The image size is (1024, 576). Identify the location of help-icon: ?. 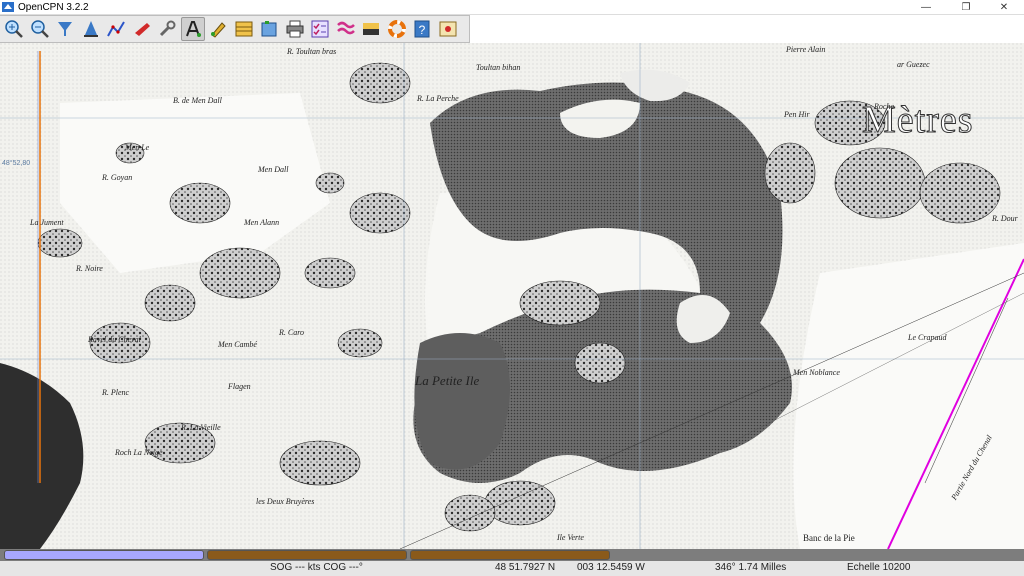
(422, 29).